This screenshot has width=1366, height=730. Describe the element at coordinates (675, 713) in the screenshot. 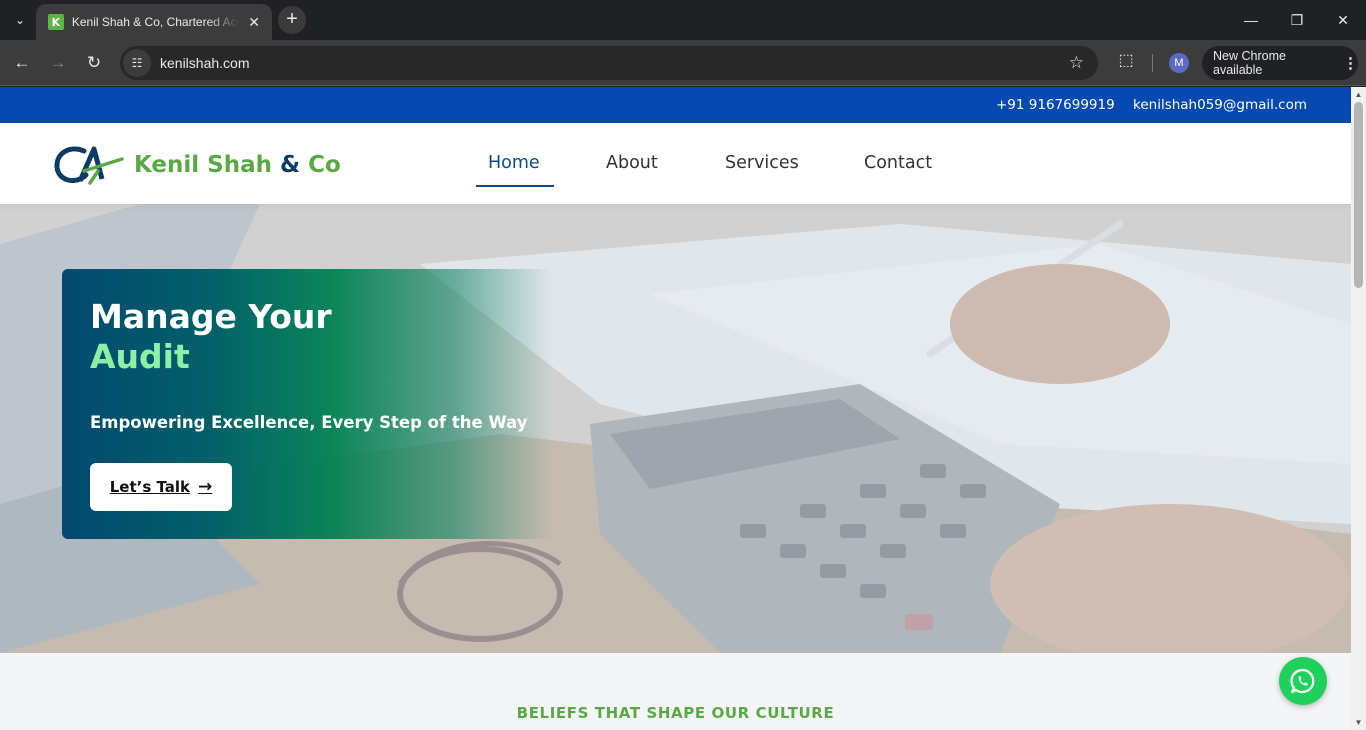

I see `section-title: BELIEFS THAT SHAPE OUR CULTURE` at that location.